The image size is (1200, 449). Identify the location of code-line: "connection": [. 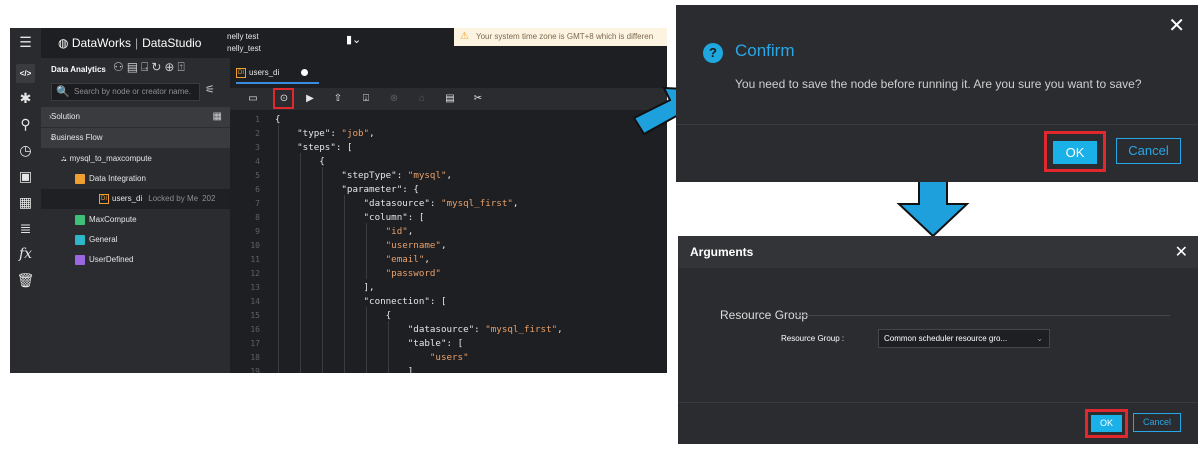
(405, 301).